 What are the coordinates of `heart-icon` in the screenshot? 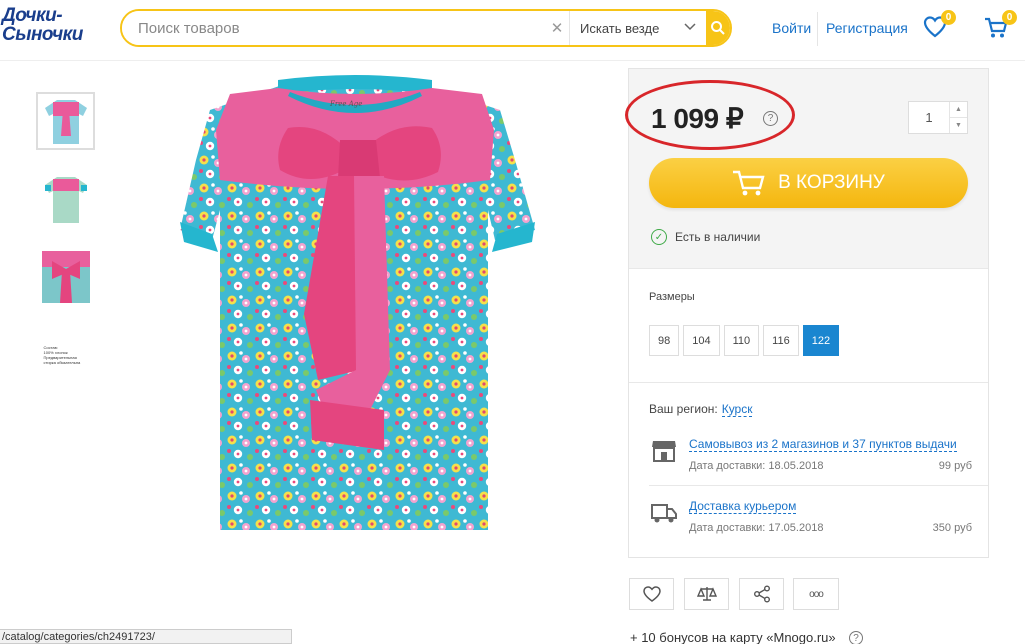 It's located at (651, 594).